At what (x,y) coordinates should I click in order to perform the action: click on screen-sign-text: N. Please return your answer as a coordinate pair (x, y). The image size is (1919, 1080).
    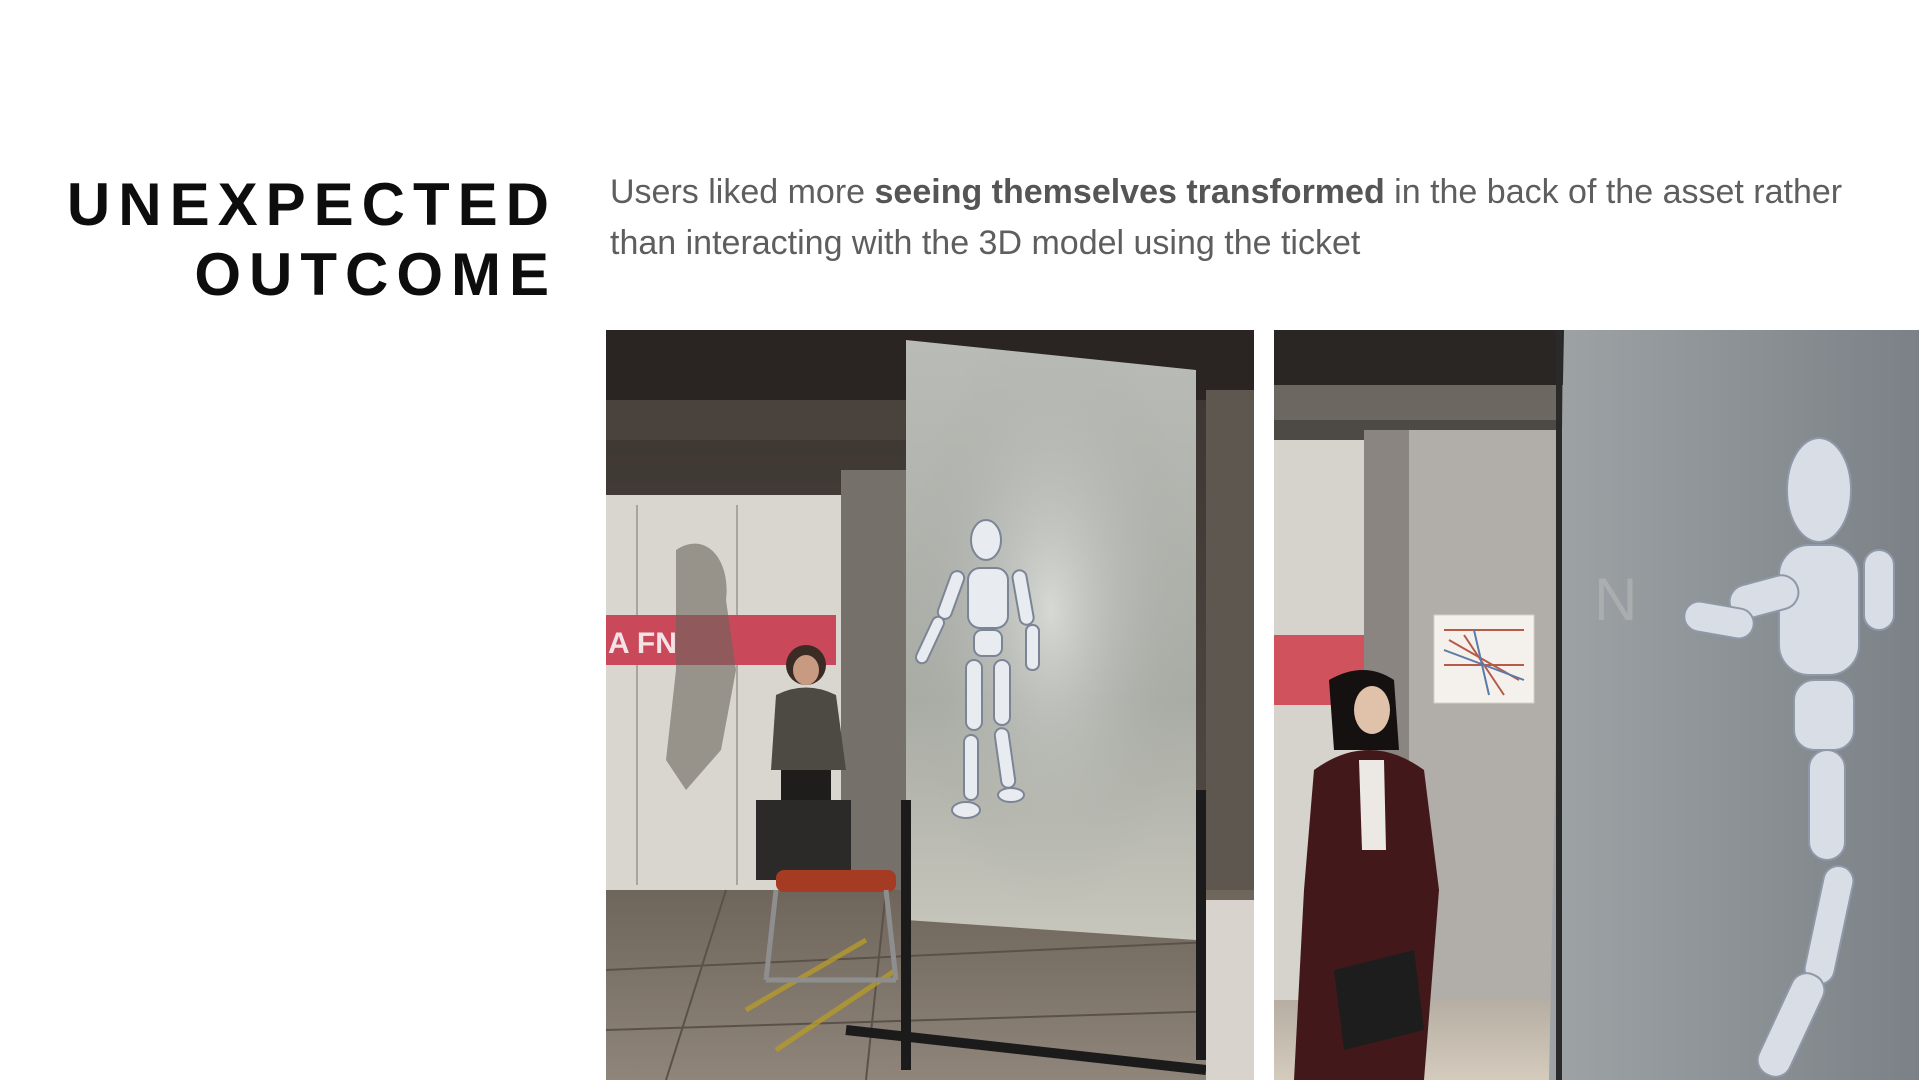
    Looking at the image, I should click on (1615, 599).